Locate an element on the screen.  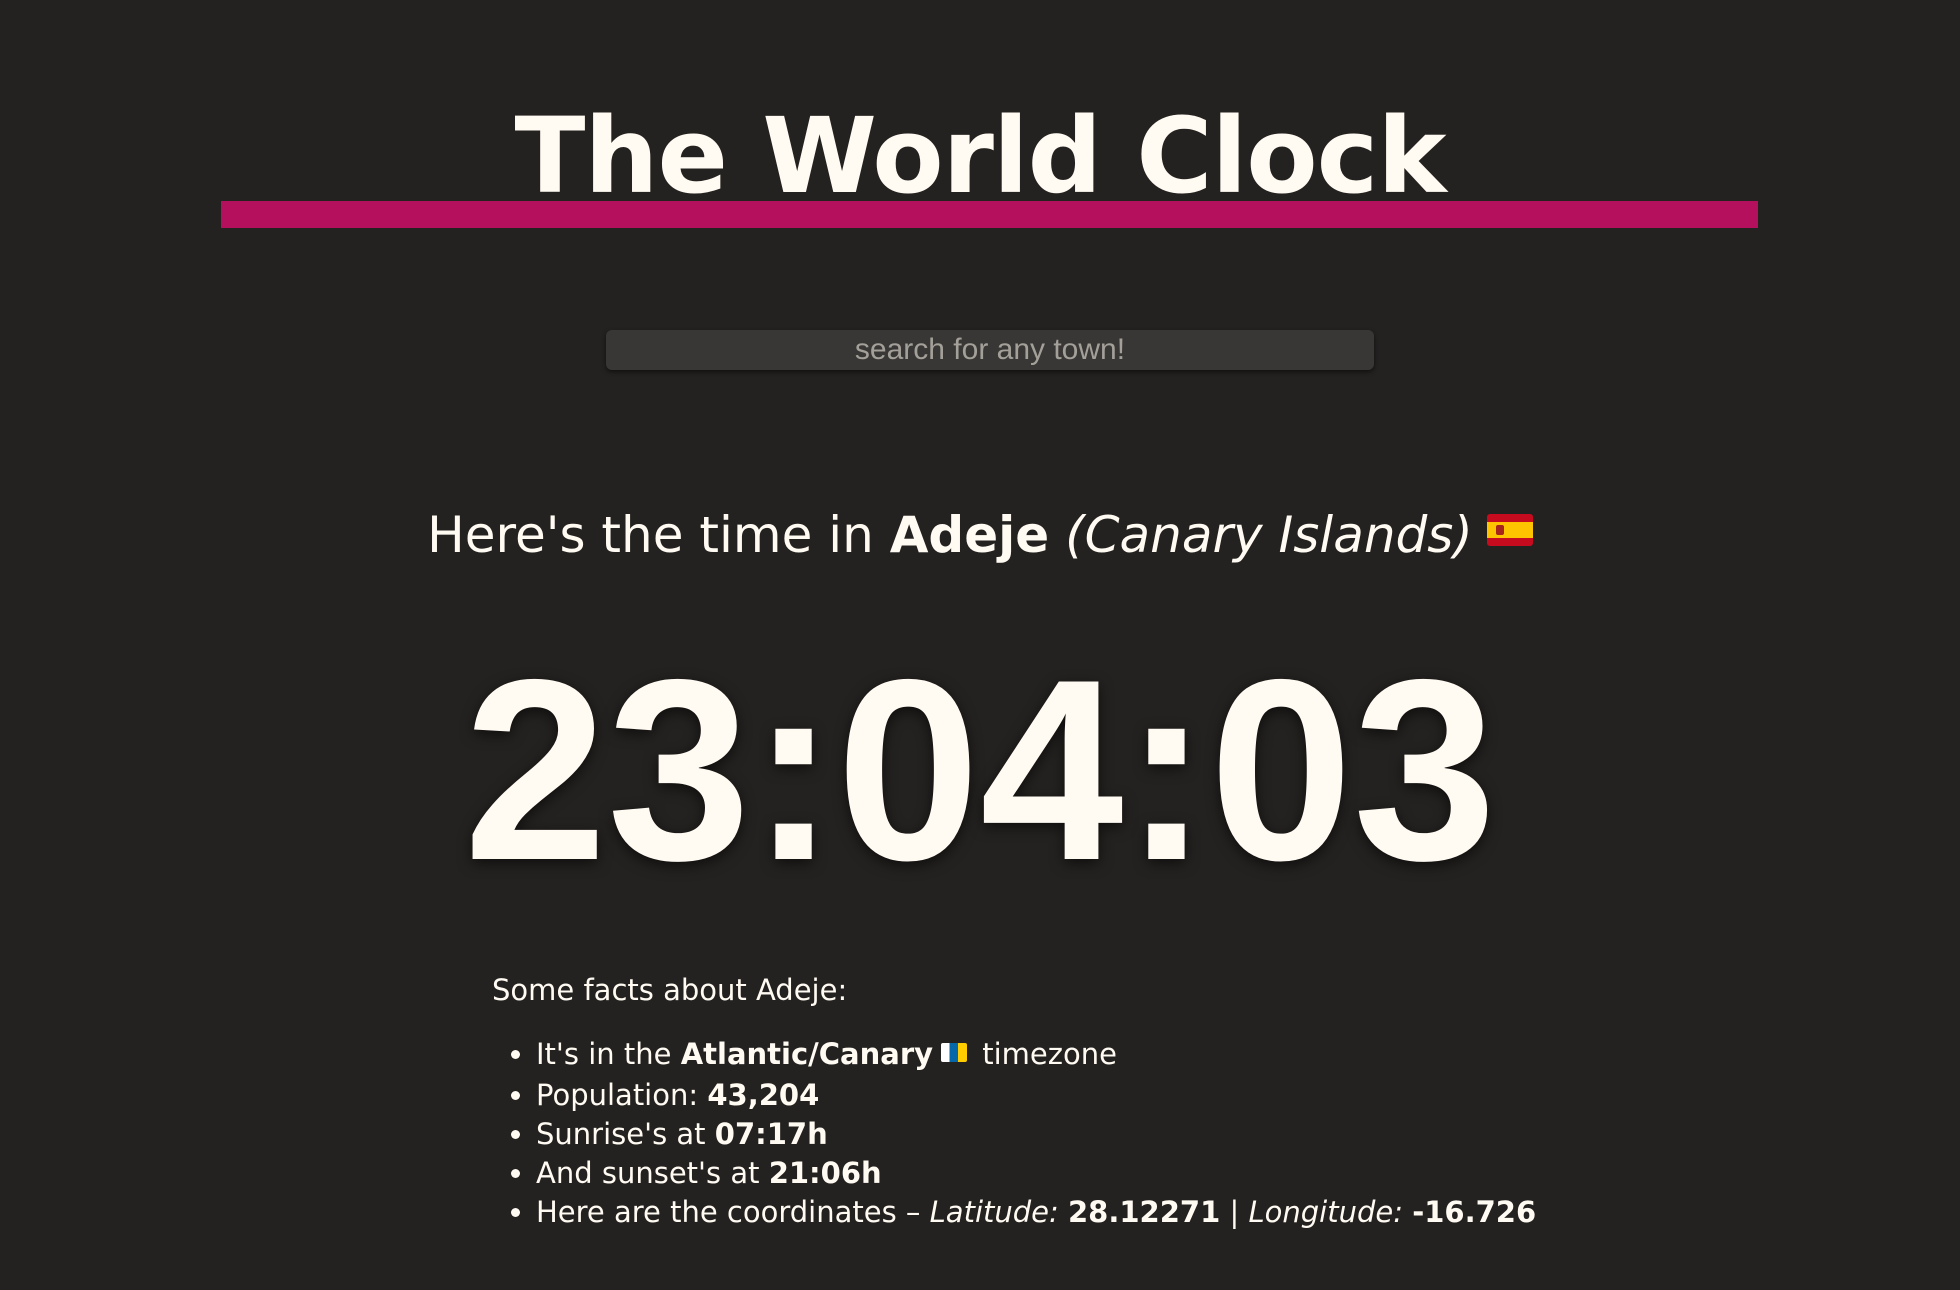
headline-prefix: Here's the time in is located at coordinates (658, 535).